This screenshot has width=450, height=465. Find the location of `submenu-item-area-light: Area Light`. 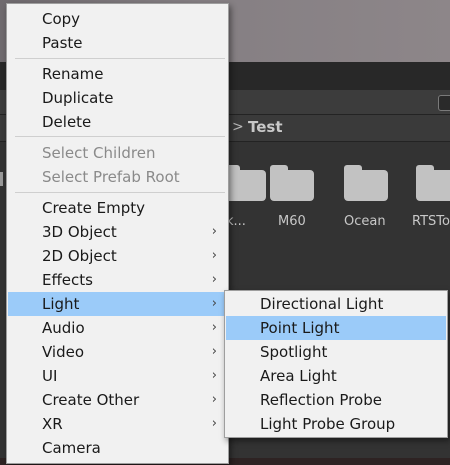

submenu-item-area-light: Area Light is located at coordinates (336, 376).